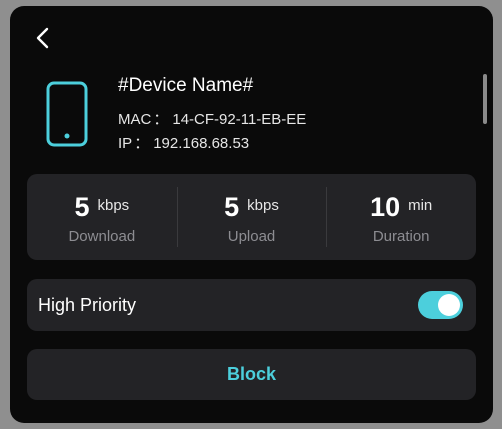 Image resolution: width=502 pixels, height=429 pixels. Describe the element at coordinates (251, 305) in the screenshot. I see `high-priority-row: High Priority` at that location.